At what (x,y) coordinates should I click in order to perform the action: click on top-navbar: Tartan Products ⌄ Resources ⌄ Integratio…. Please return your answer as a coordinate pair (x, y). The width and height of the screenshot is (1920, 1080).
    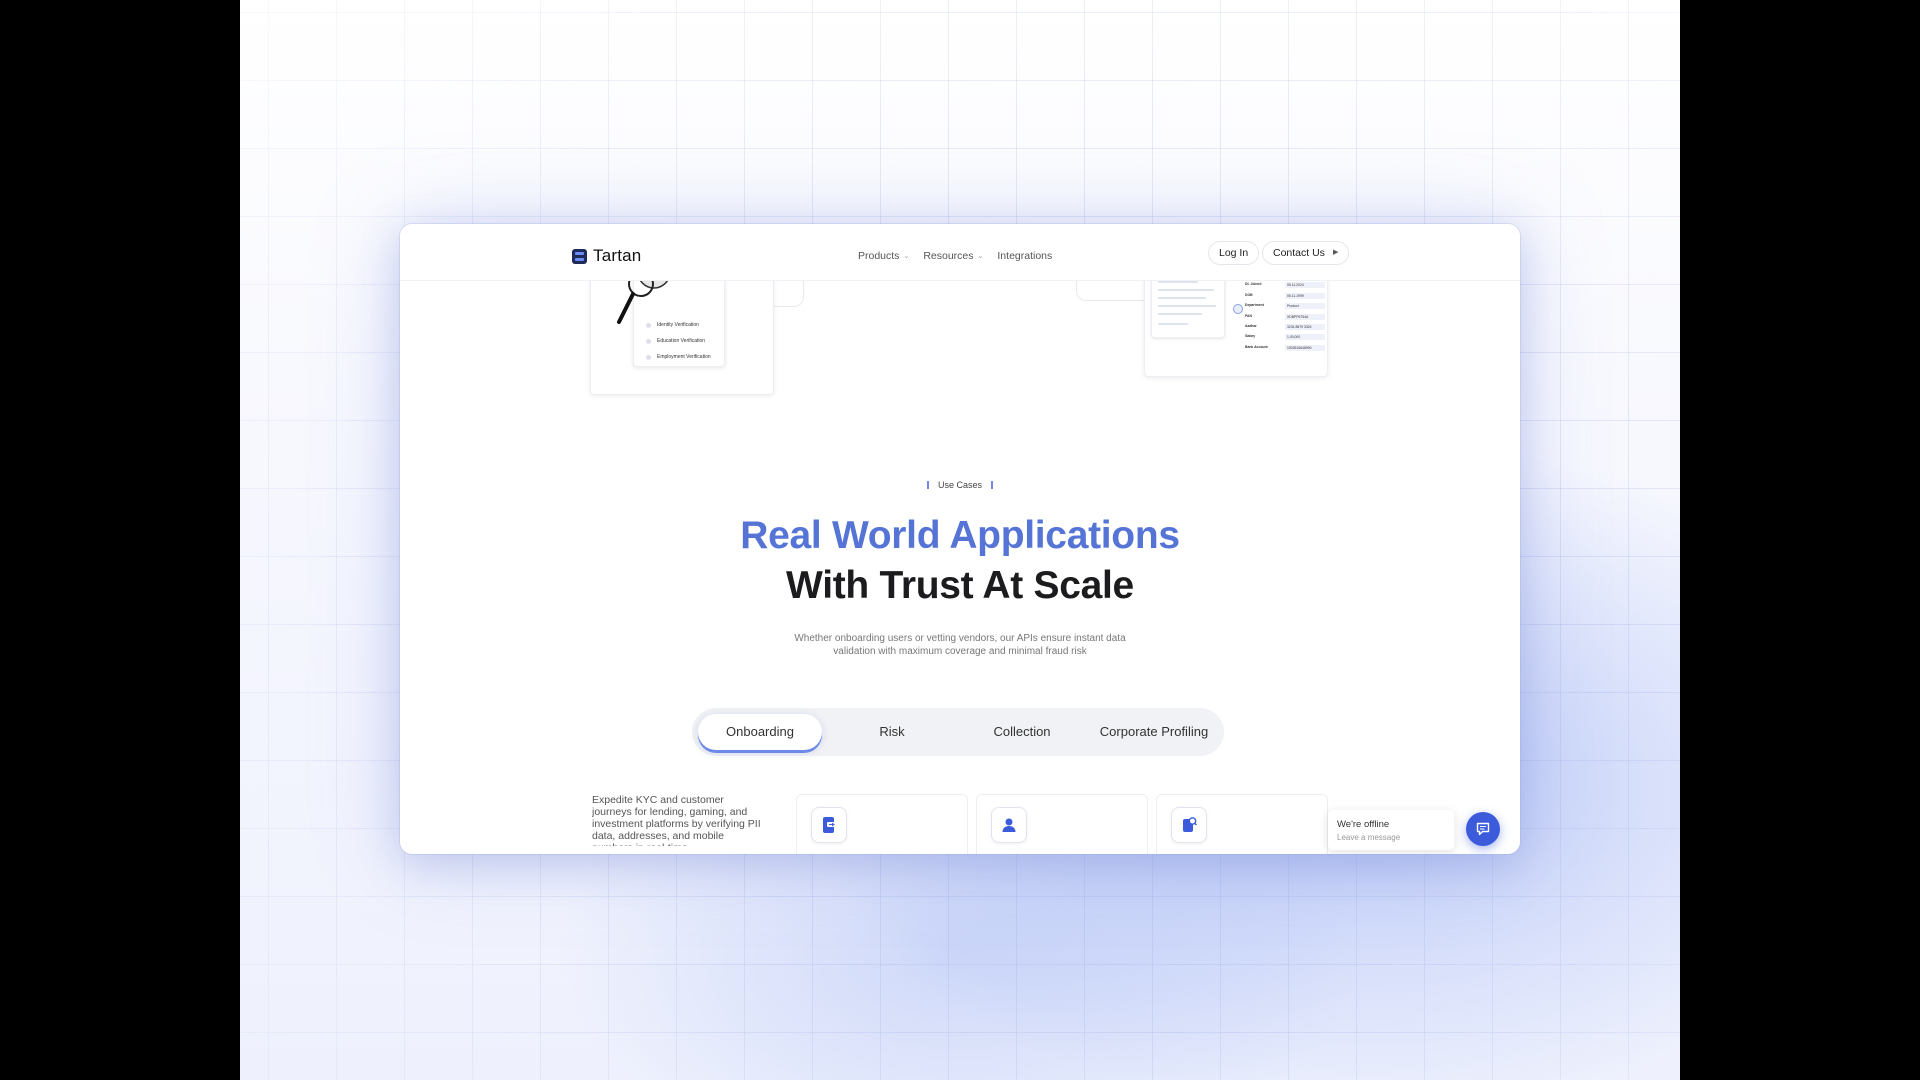
    Looking at the image, I should click on (960, 252).